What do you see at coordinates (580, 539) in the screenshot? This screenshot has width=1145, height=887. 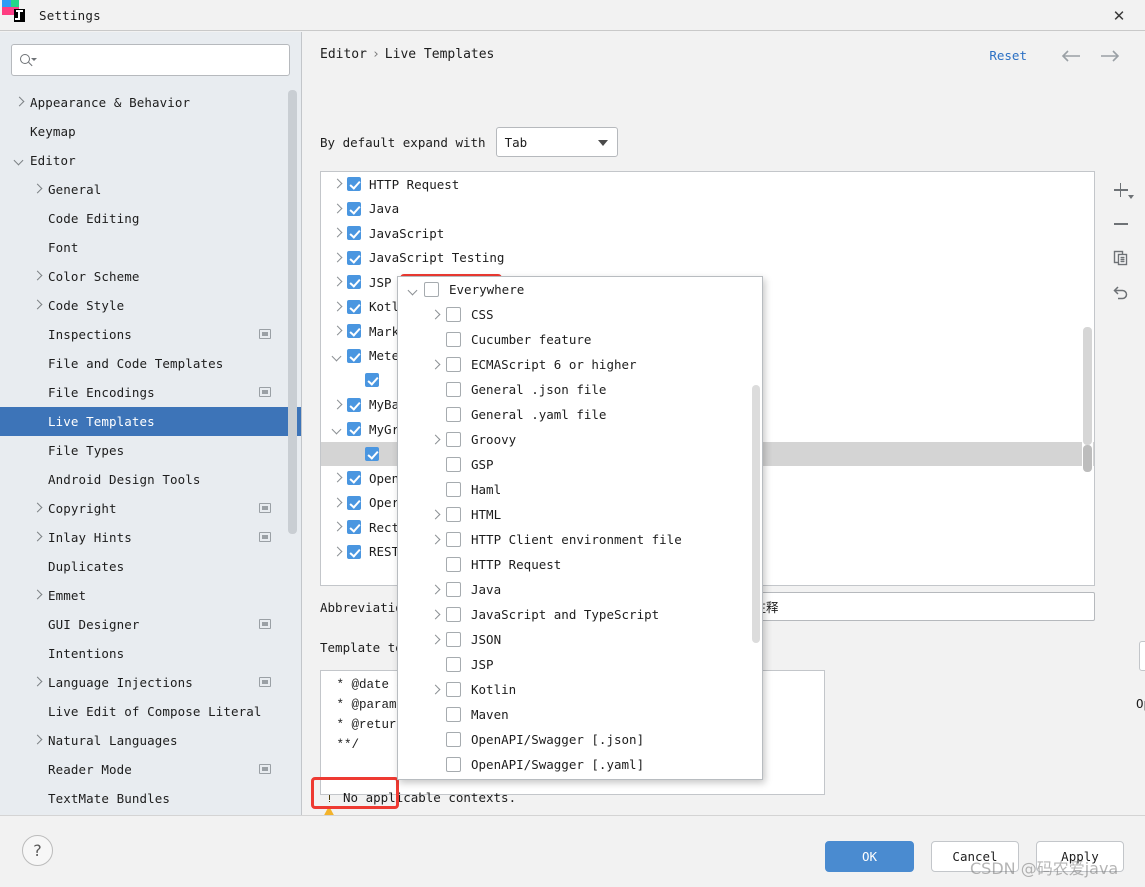 I see `list-item: HTTP Client environment file` at bounding box center [580, 539].